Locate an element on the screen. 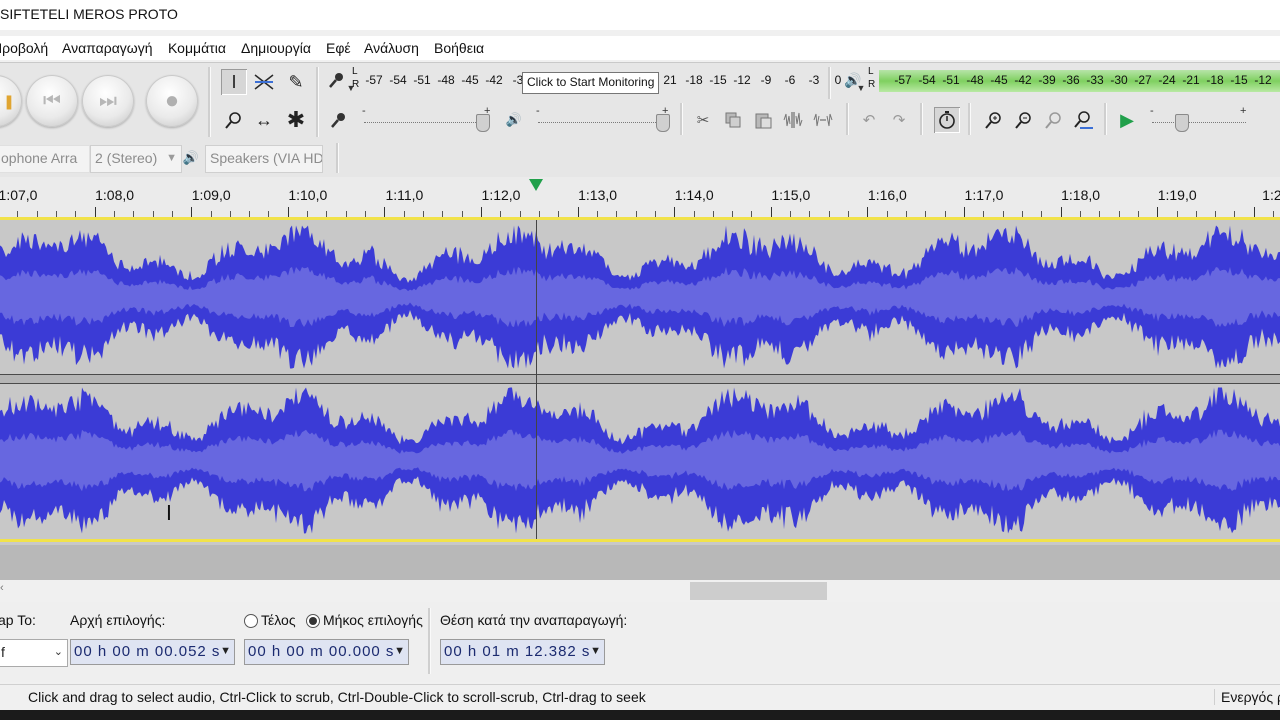 The width and height of the screenshot is (1280, 720). record-meter-button is located at coordinates (337, 80).